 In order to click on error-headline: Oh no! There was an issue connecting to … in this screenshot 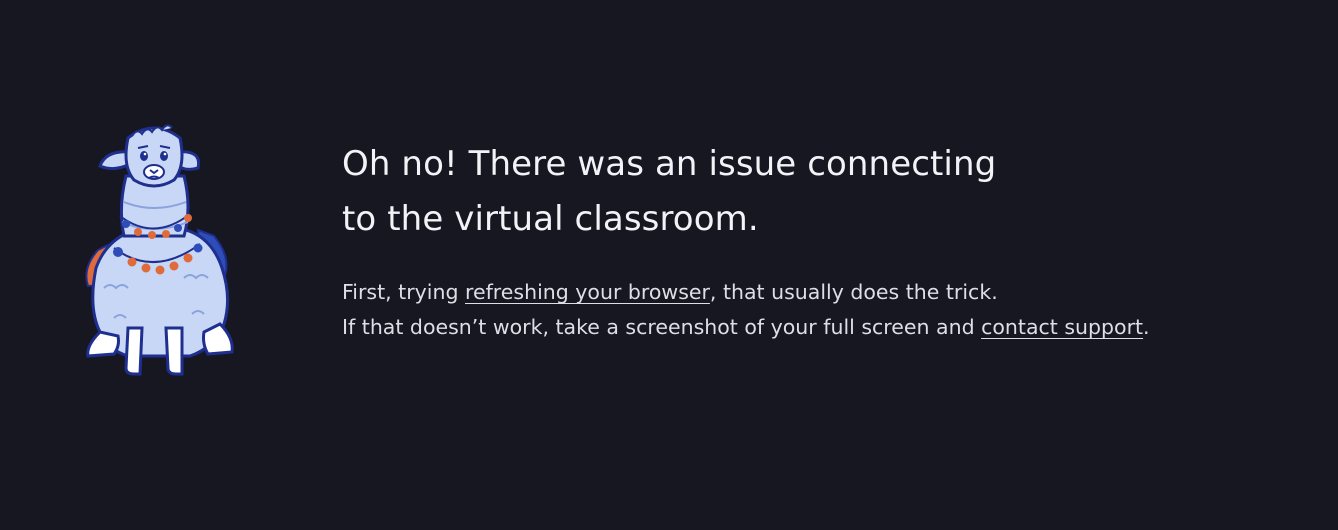, I will do `click(822, 192)`.